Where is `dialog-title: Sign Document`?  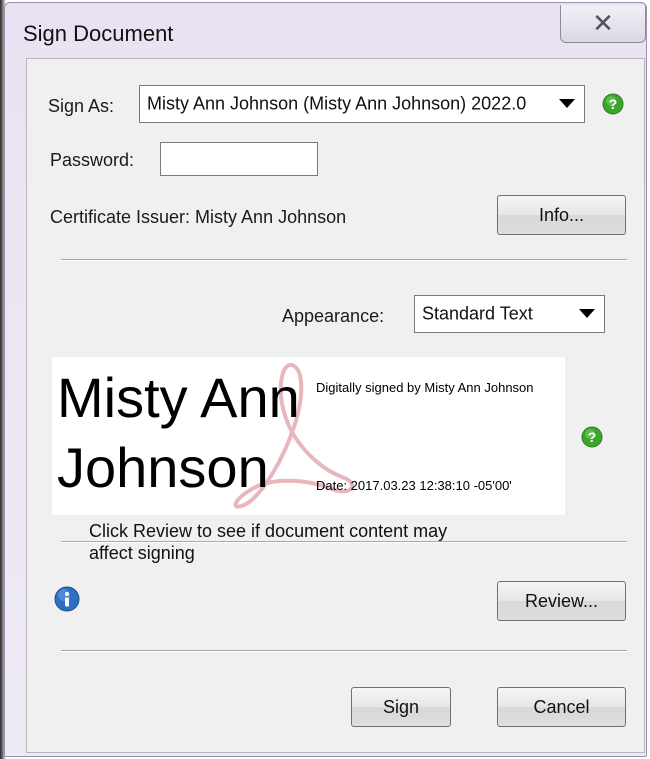
dialog-title: Sign Document is located at coordinates (98, 33).